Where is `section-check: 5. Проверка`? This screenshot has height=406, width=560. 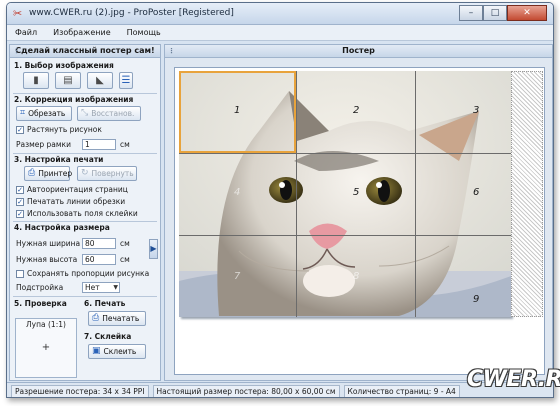 section-check: 5. Проверка is located at coordinates (40, 303).